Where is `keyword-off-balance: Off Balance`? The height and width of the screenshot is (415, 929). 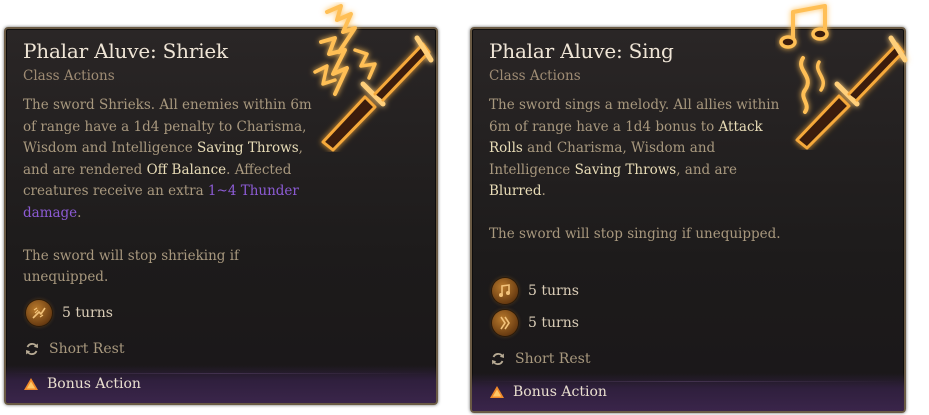 keyword-off-balance: Off Balance is located at coordinates (187, 170).